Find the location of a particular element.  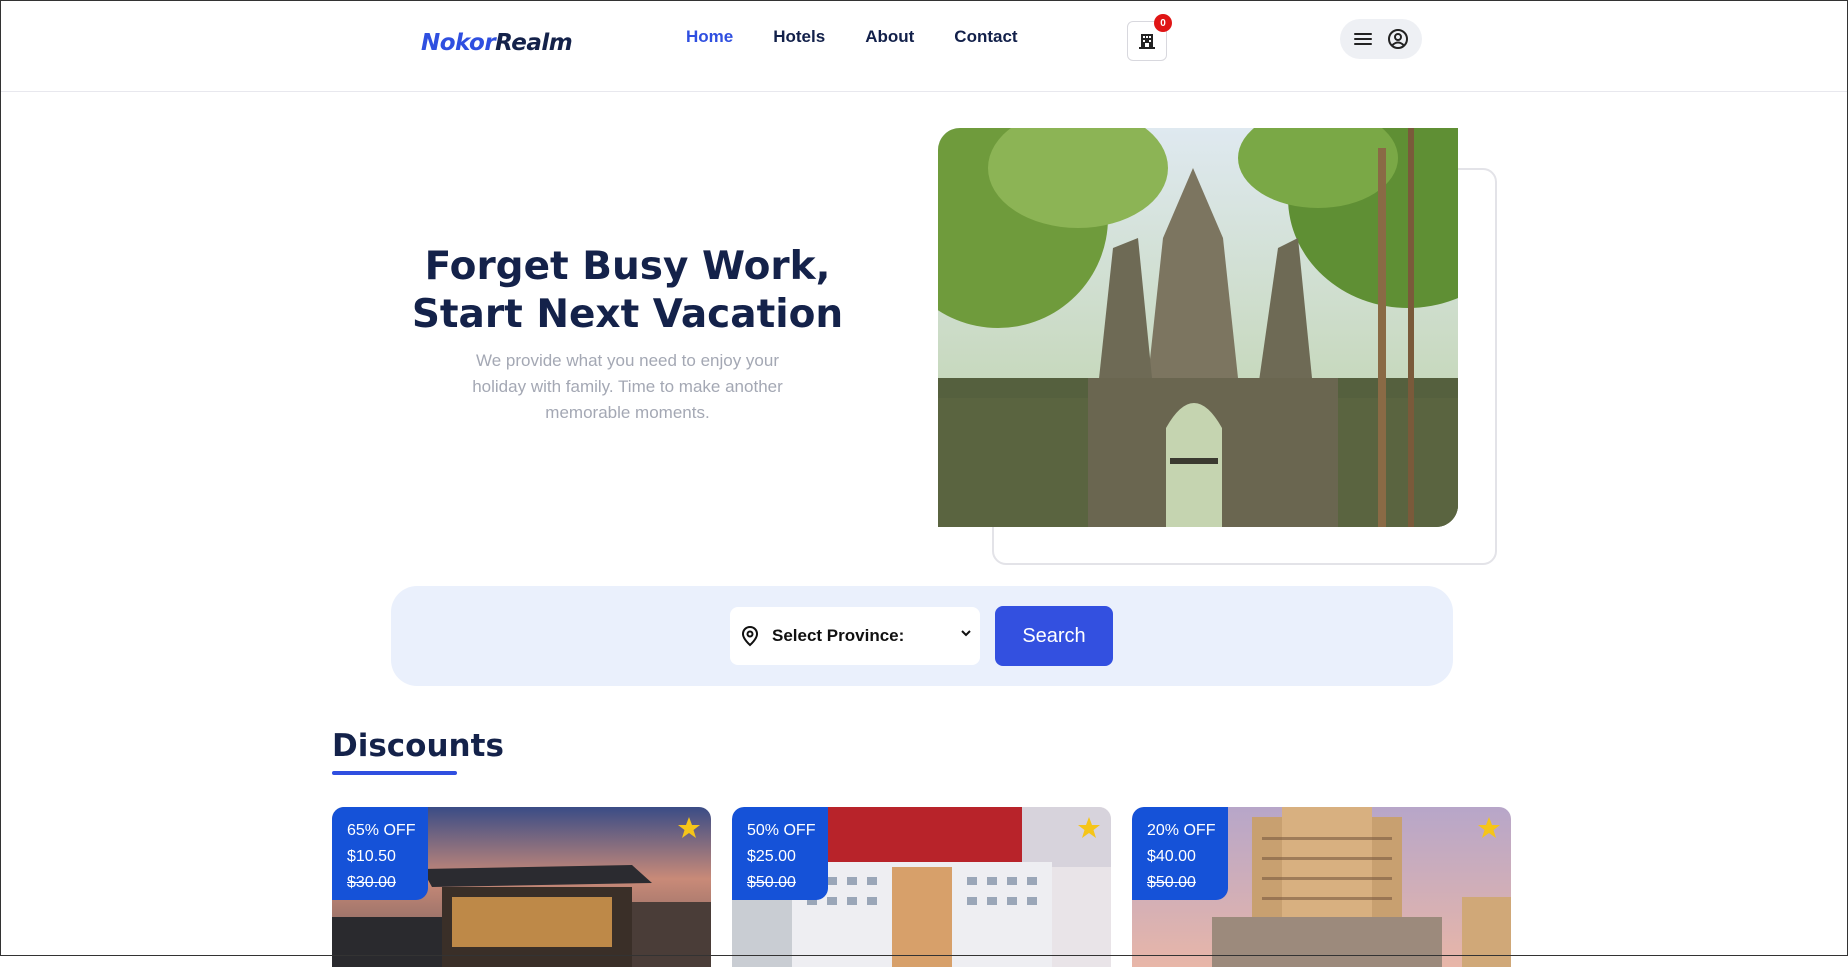

hotel-icon is located at coordinates (1147, 41).